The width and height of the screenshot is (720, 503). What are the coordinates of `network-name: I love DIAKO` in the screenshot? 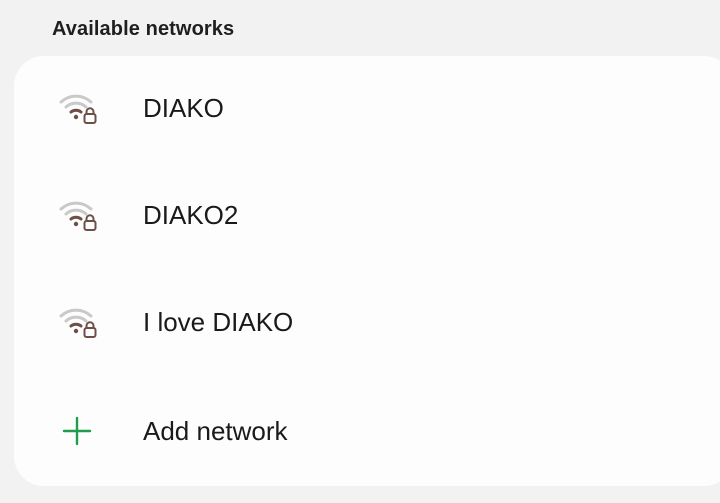 It's located at (218, 322).